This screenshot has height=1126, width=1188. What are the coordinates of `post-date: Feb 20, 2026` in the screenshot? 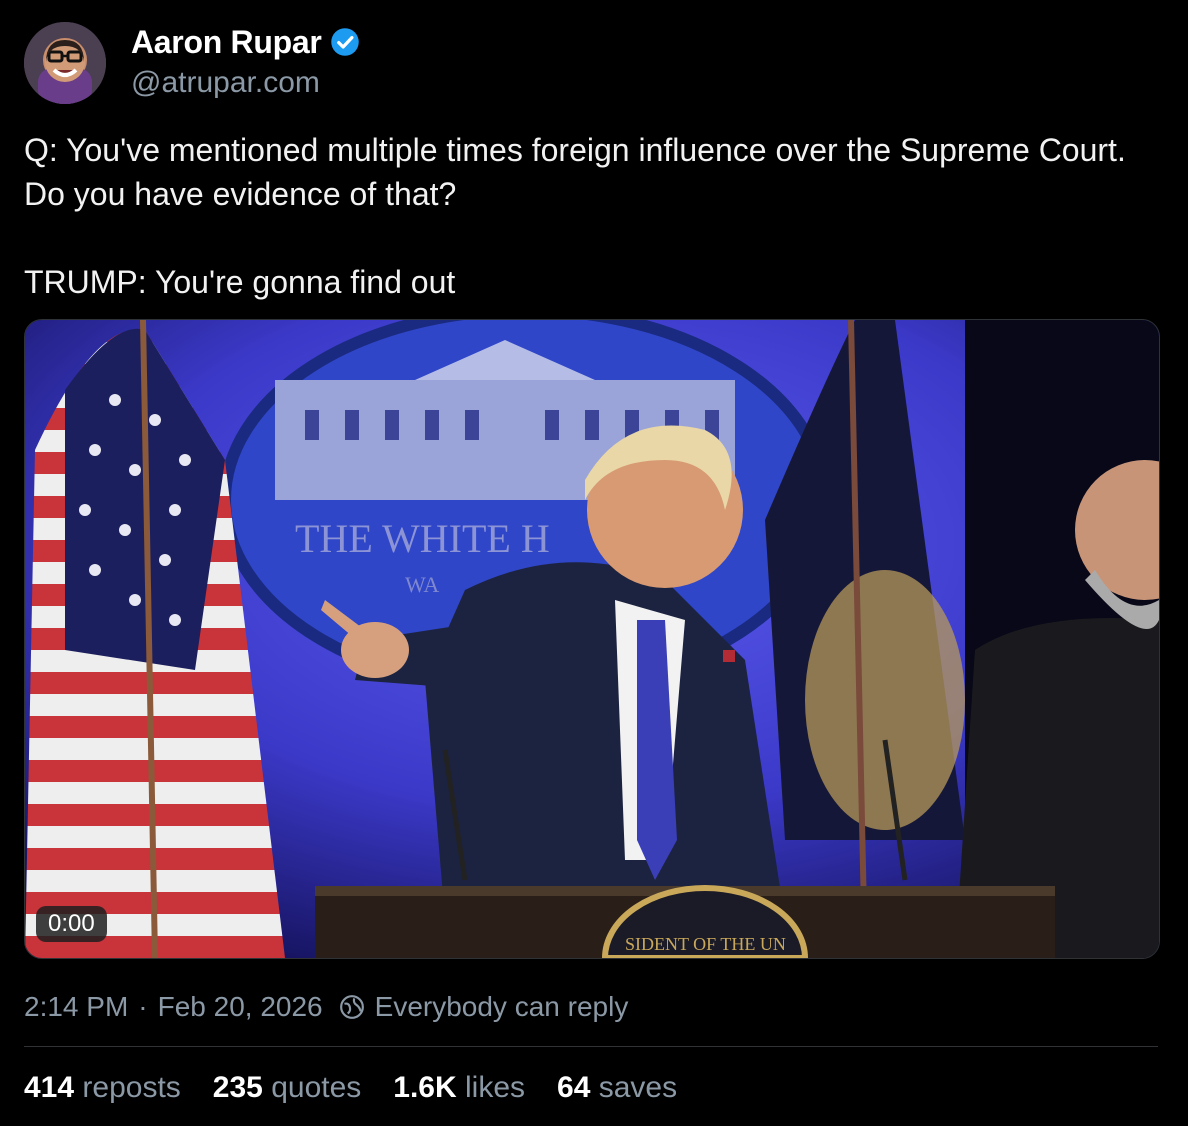 It's located at (240, 1007).